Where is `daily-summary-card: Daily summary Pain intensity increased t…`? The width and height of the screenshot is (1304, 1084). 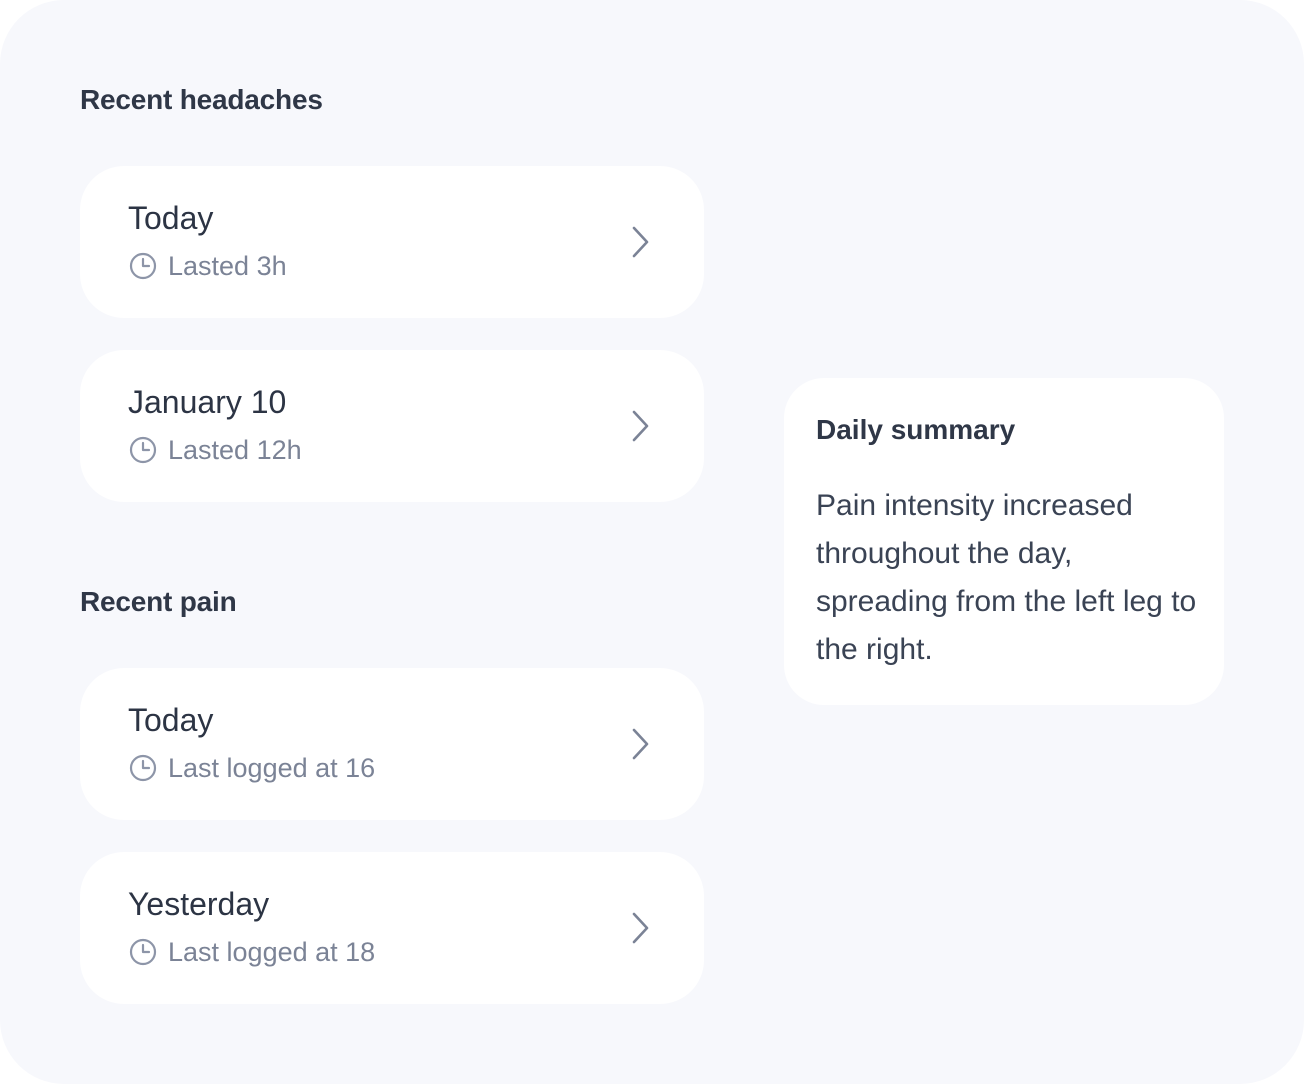 daily-summary-card: Daily summary Pain intensity increased t… is located at coordinates (1004, 541).